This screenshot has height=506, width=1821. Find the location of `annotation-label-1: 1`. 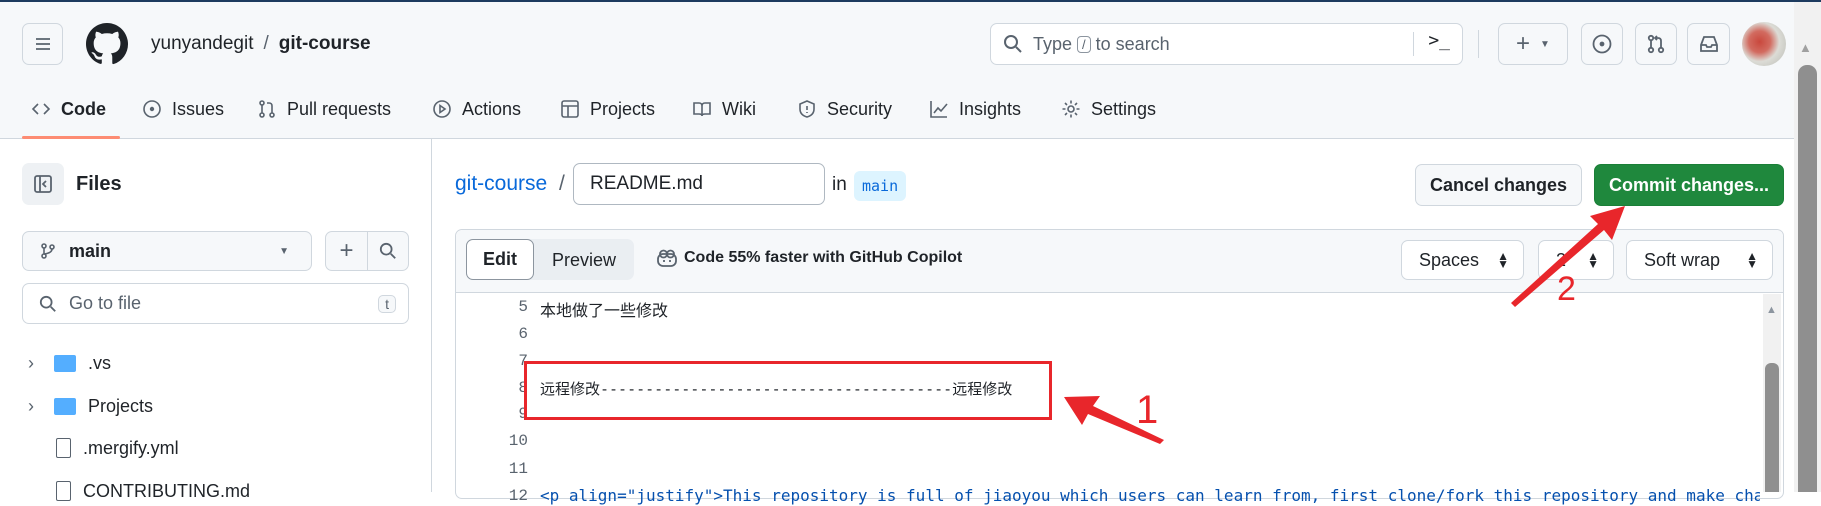

annotation-label-1: 1 is located at coordinates (1147, 410).